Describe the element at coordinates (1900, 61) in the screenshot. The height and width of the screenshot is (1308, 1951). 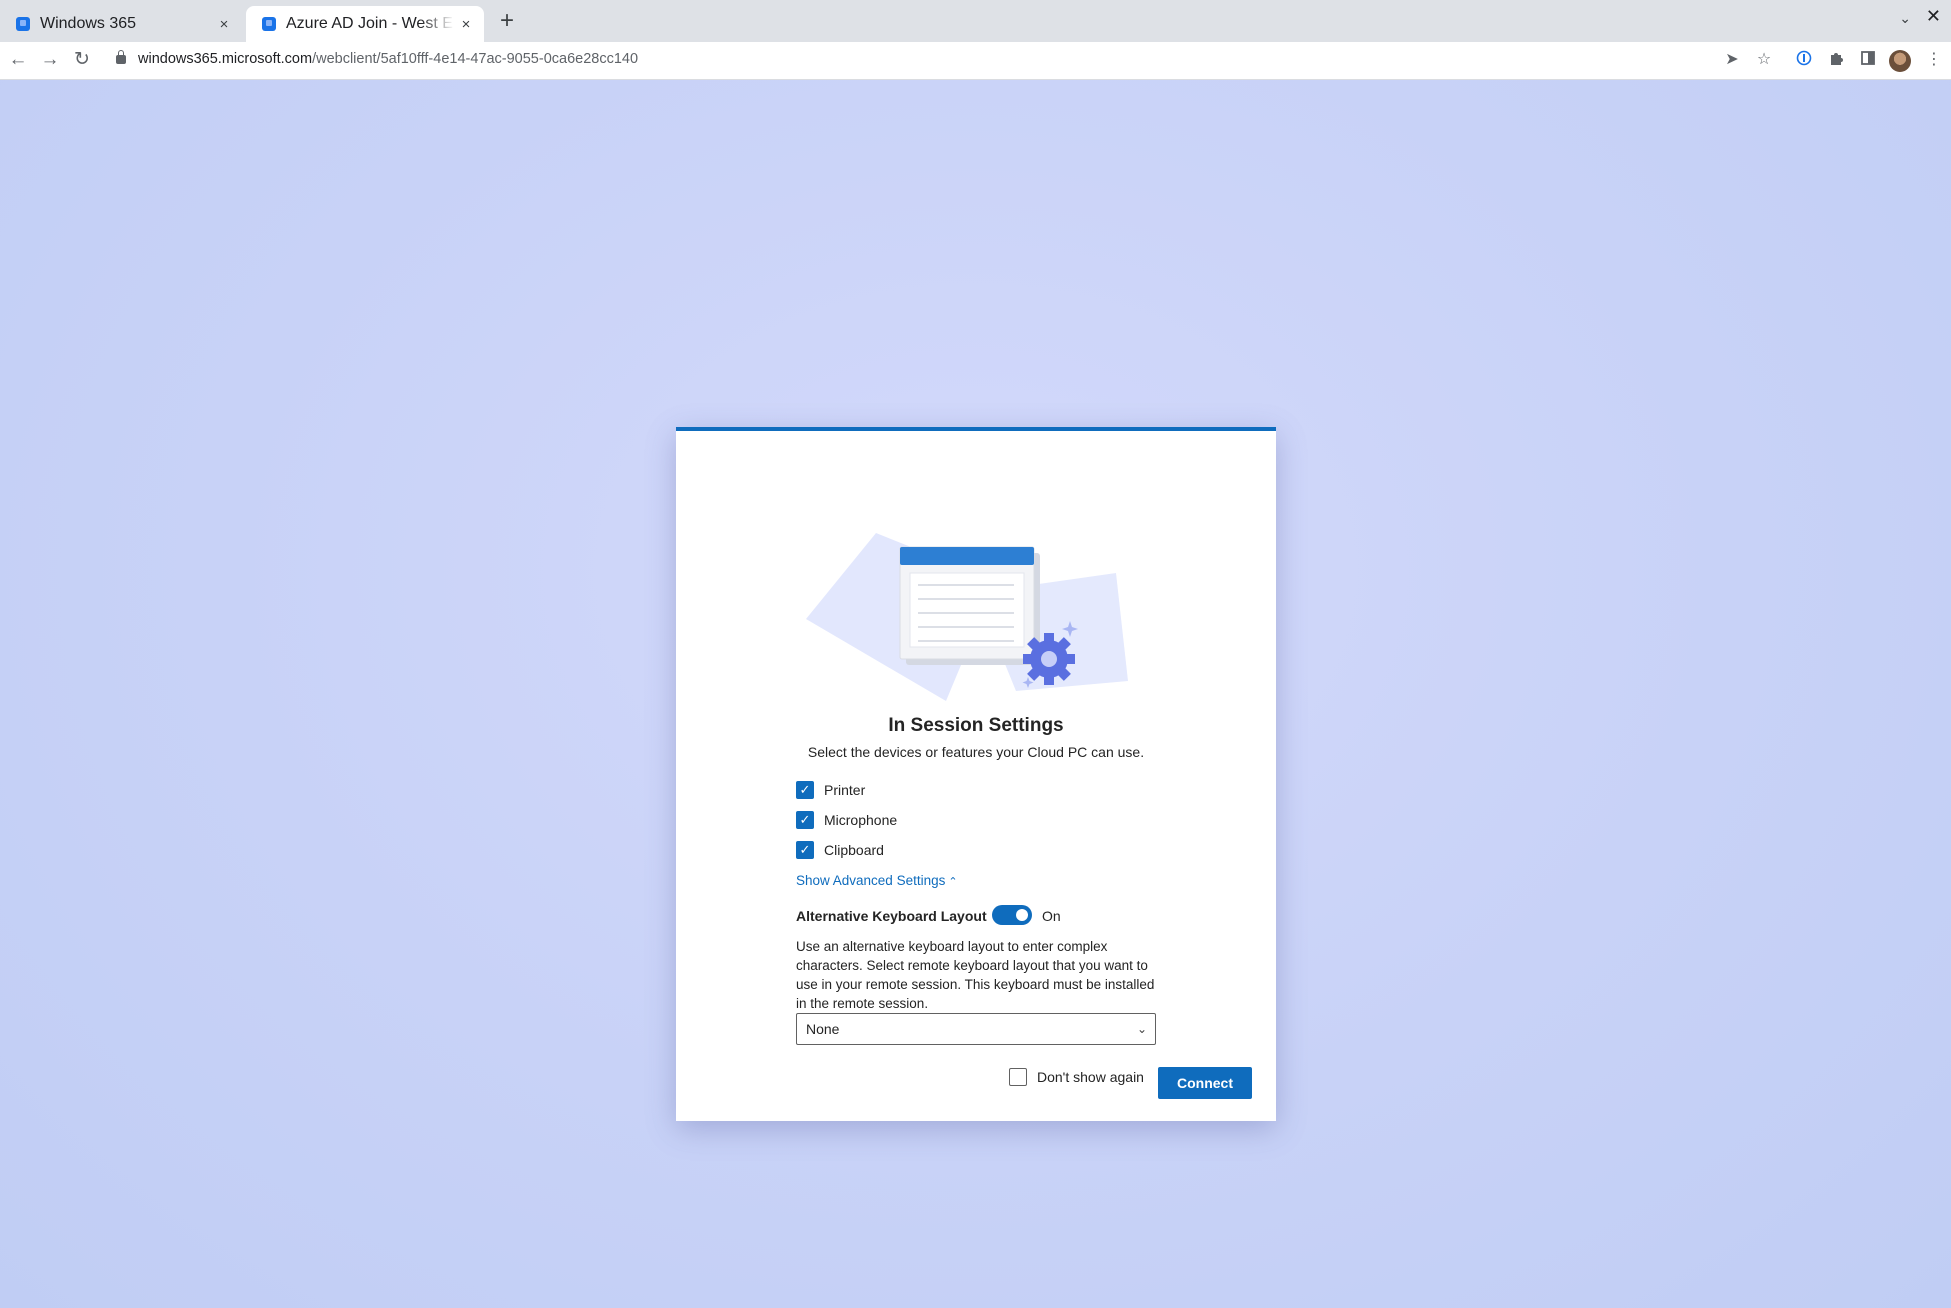
I see `avatar` at that location.